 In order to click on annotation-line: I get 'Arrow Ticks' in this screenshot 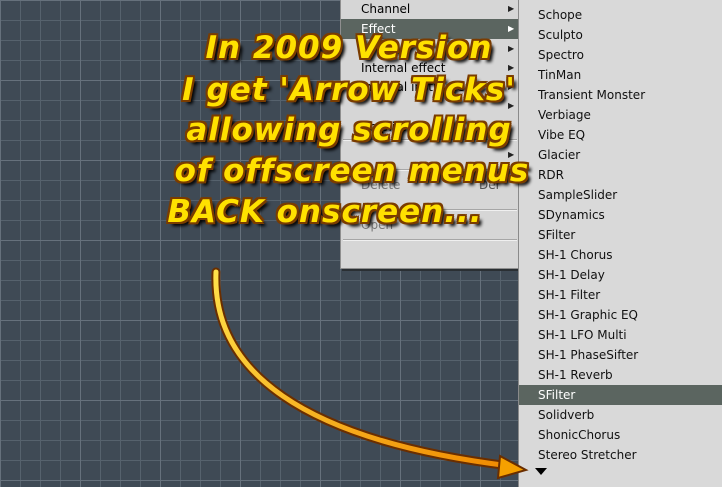, I will do `click(349, 90)`.